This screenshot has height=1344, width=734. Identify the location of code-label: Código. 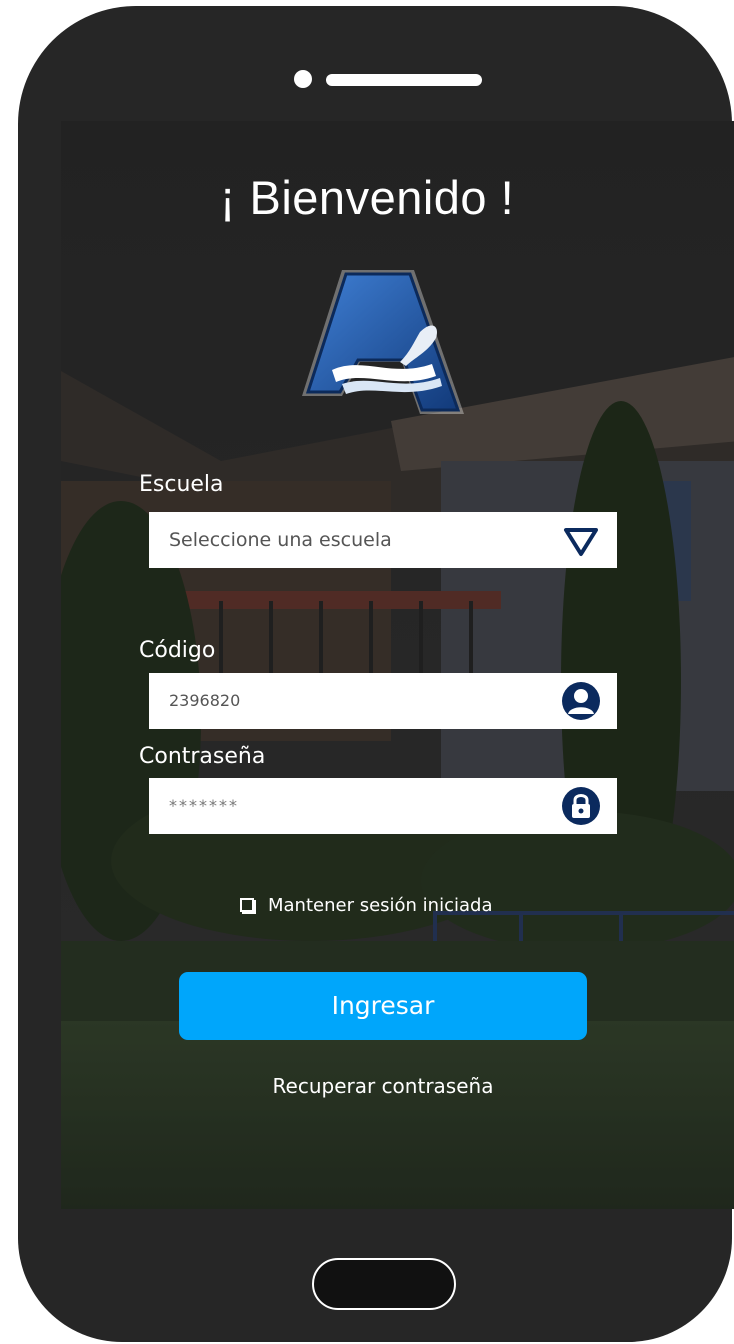
(177, 650).